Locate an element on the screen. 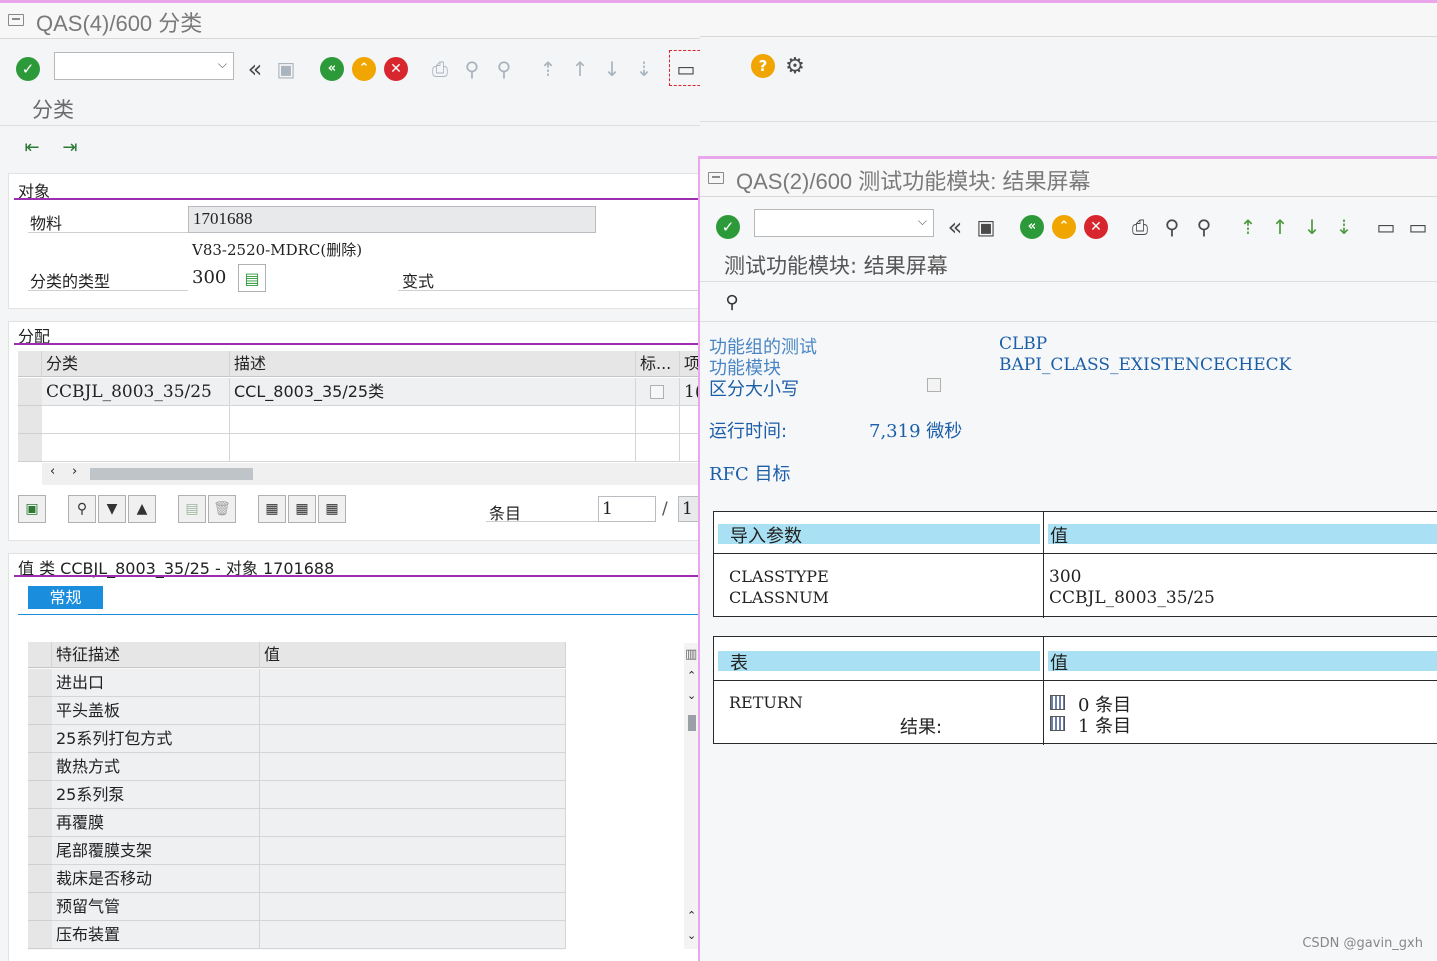 This screenshot has width=1437, height=961. standard-checkbox is located at coordinates (657, 392).